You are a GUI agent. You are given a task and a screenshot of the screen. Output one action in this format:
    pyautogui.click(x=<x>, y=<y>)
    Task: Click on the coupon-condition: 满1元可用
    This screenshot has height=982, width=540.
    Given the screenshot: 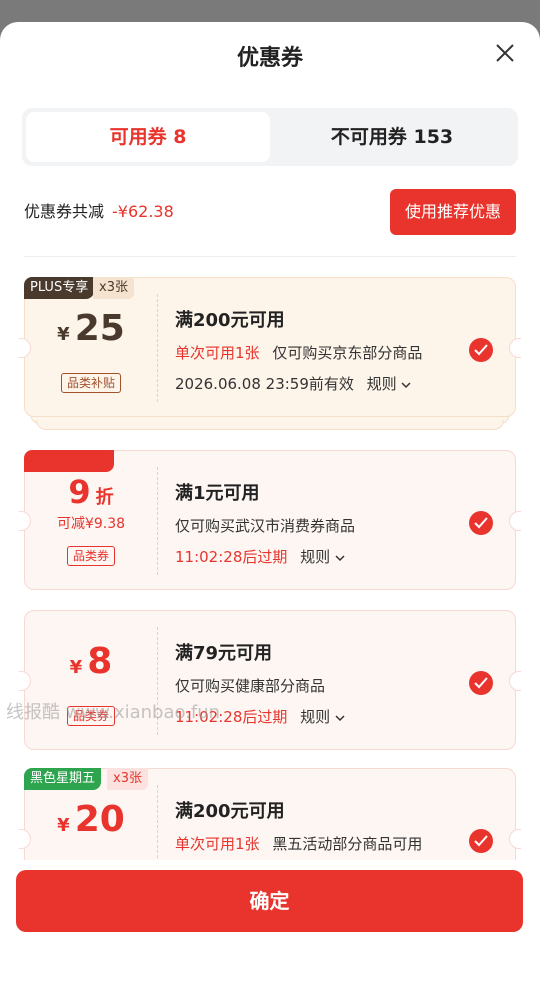 What is the action you would take?
    pyautogui.click(x=217, y=493)
    